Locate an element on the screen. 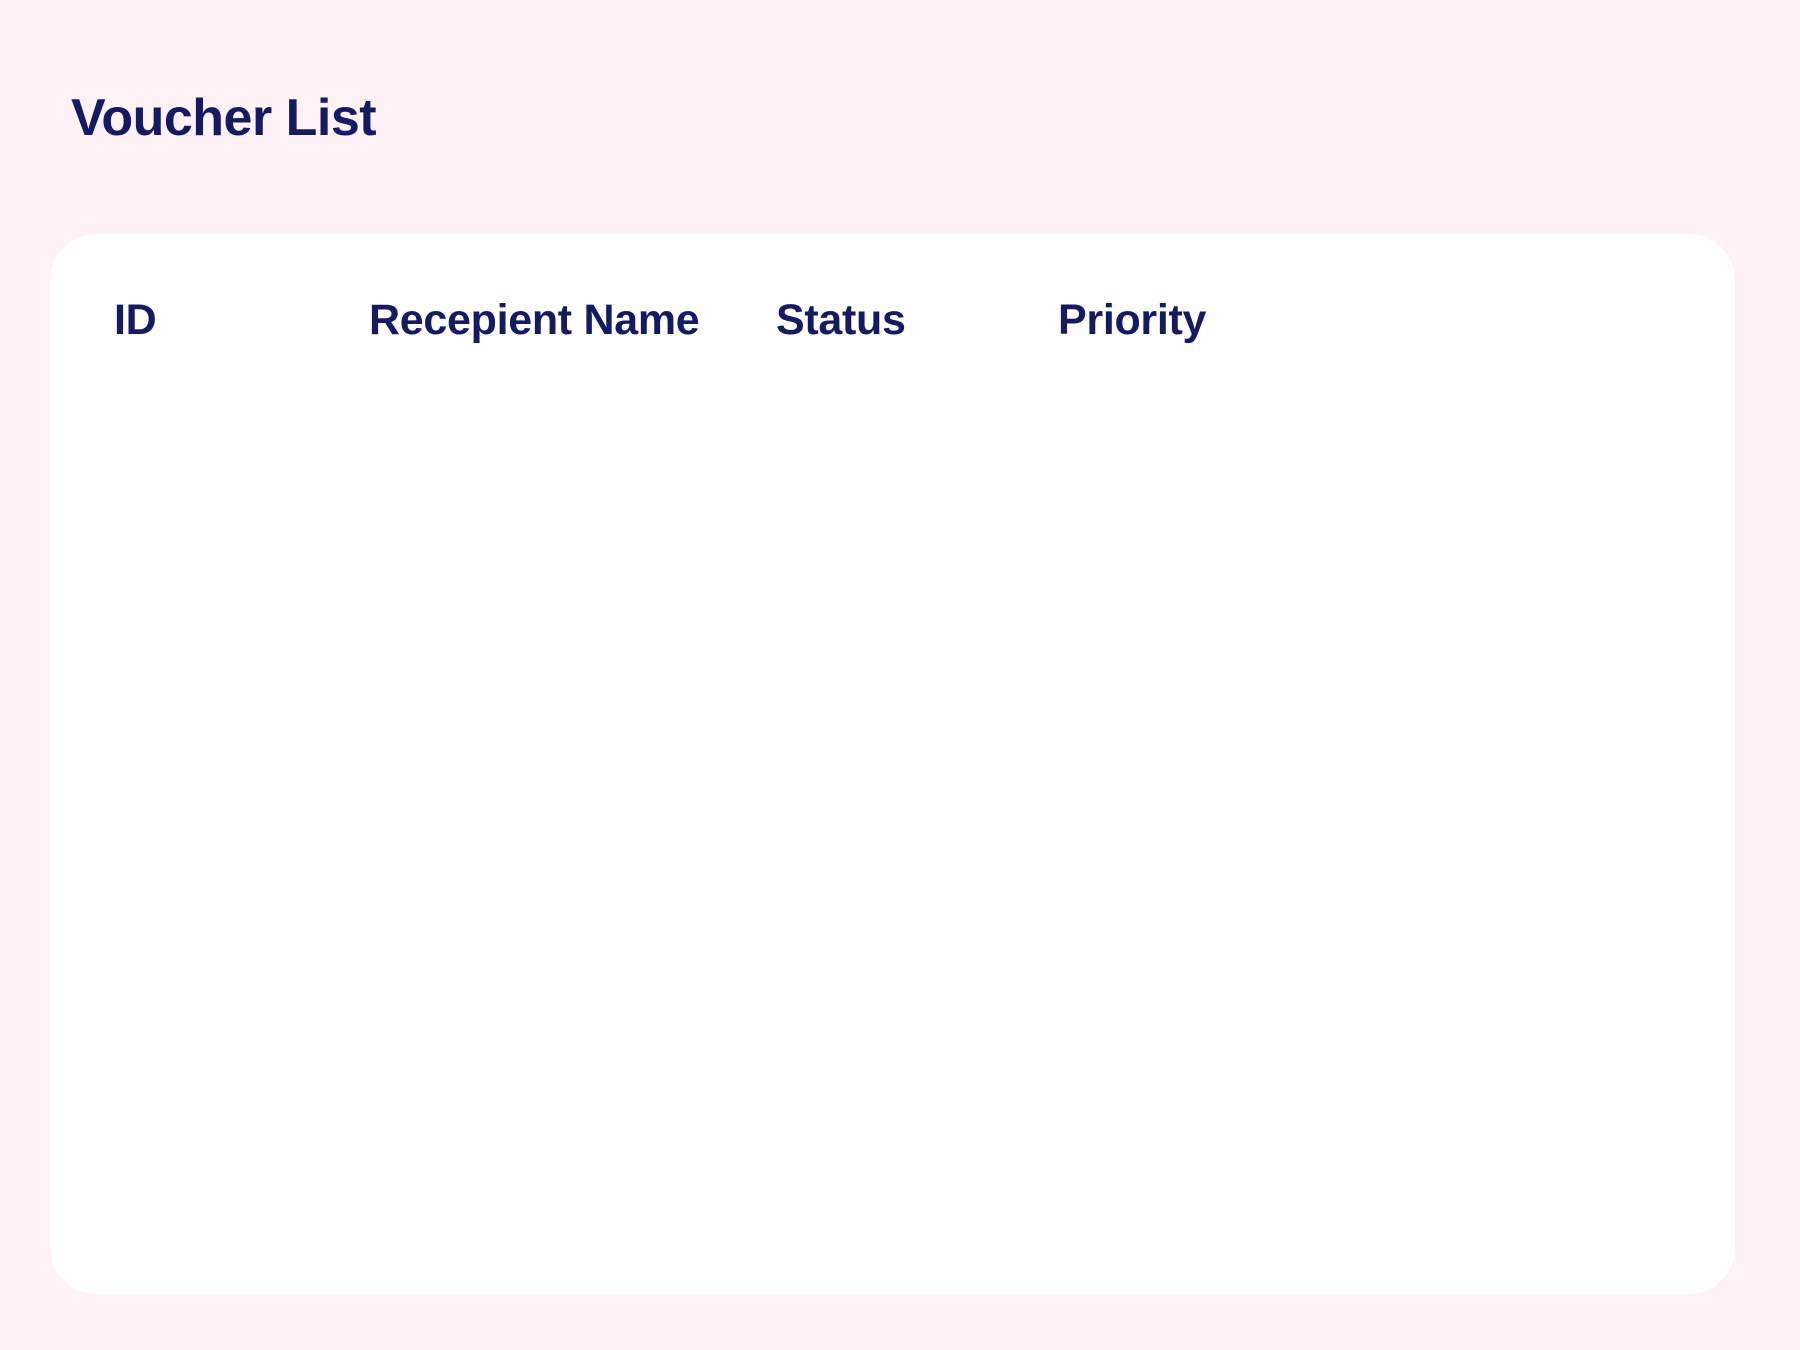 This screenshot has width=1800, height=1350. page-title: Voucher List is located at coordinates (224, 118).